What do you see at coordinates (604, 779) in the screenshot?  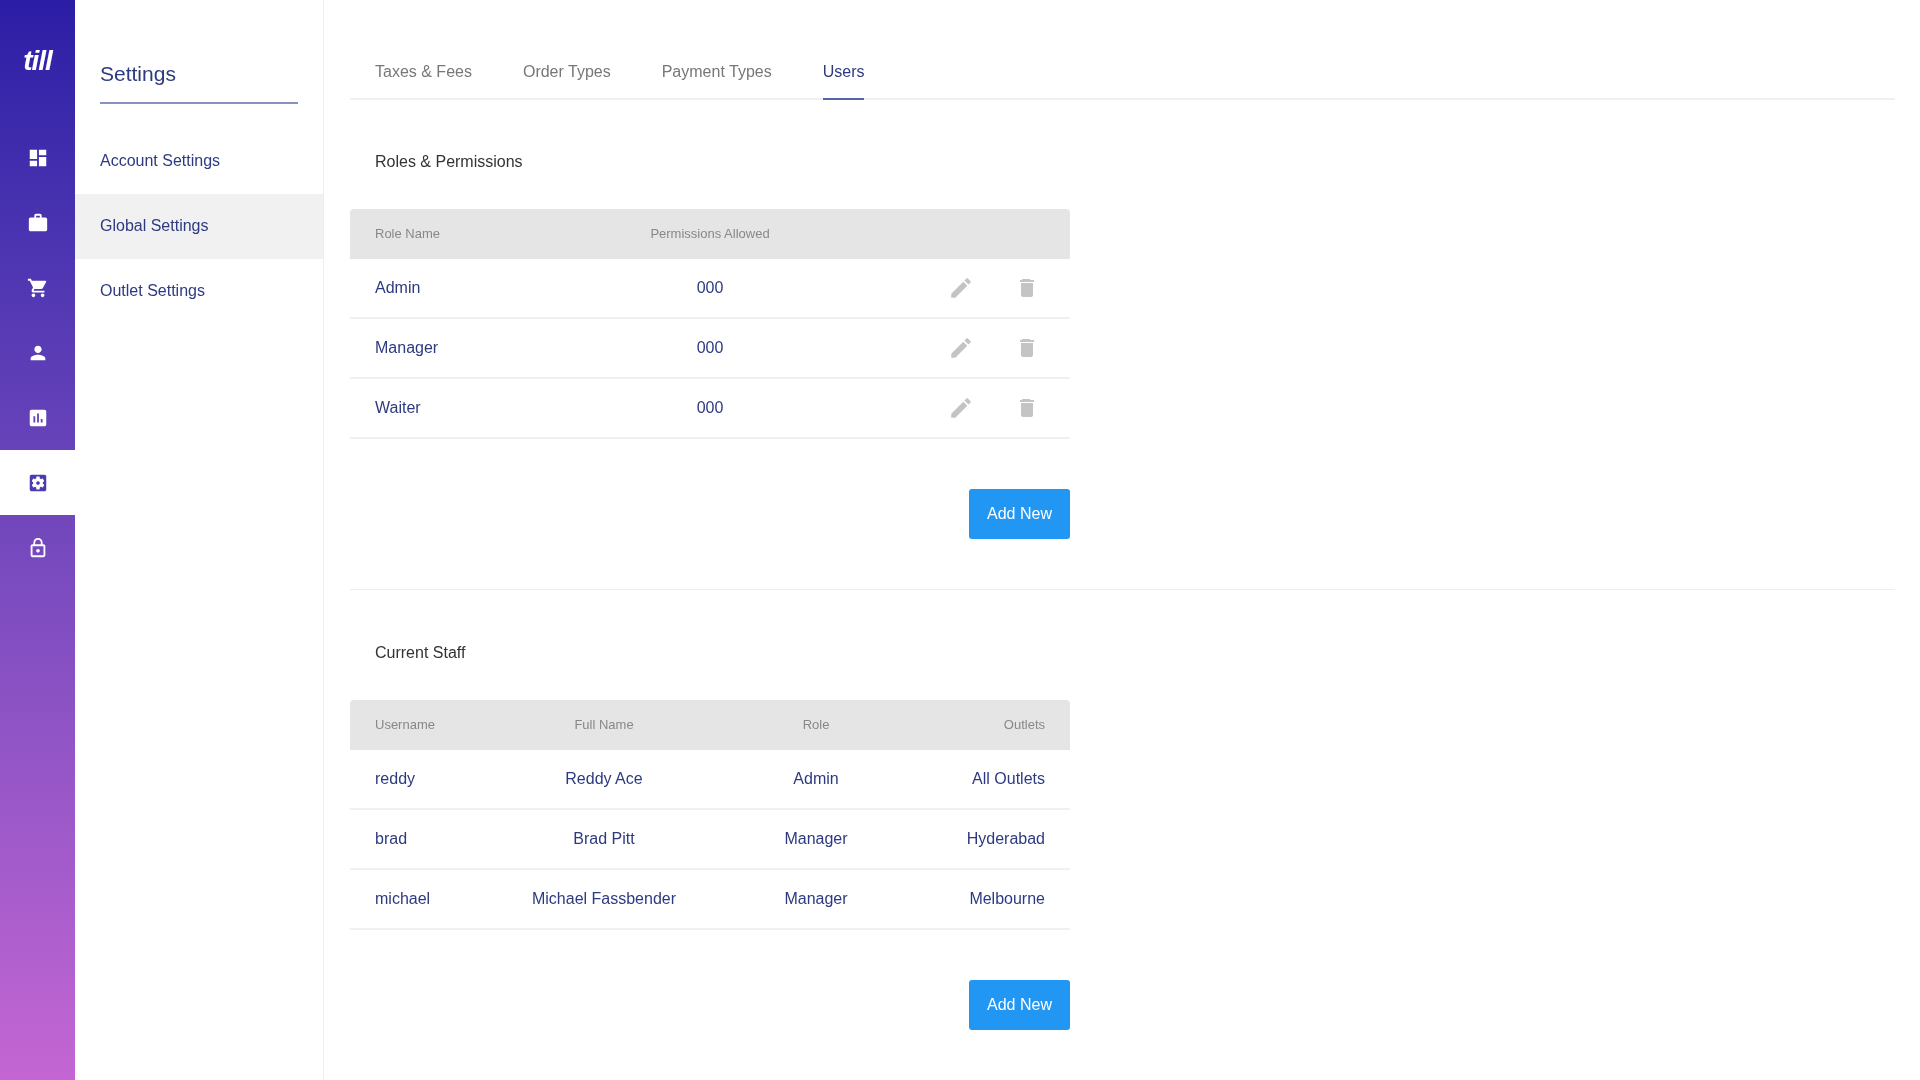 I see `table-cell-text: Reddy Ace` at bounding box center [604, 779].